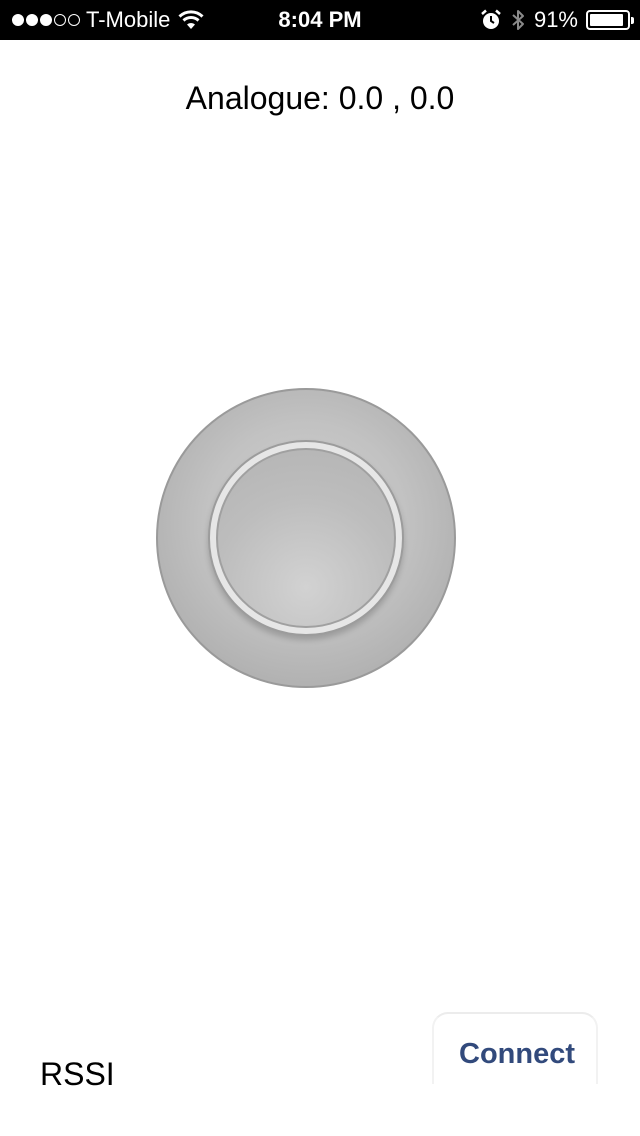  I want to click on rssi-label: RSSI, so click(77, 1074).